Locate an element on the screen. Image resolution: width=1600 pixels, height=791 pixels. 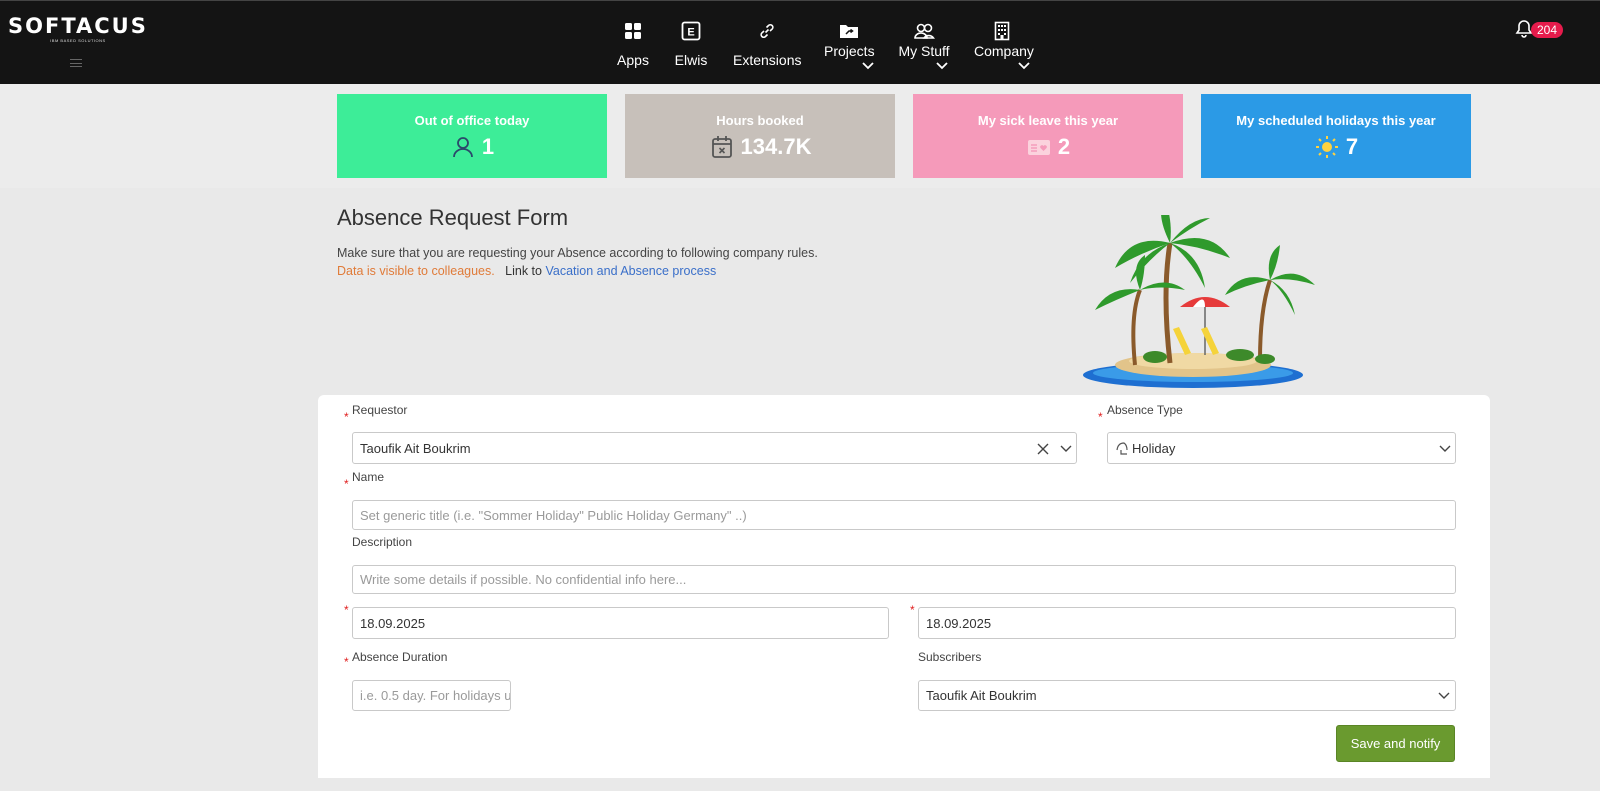
stat-title: My sick leave this year is located at coordinates (1048, 120).